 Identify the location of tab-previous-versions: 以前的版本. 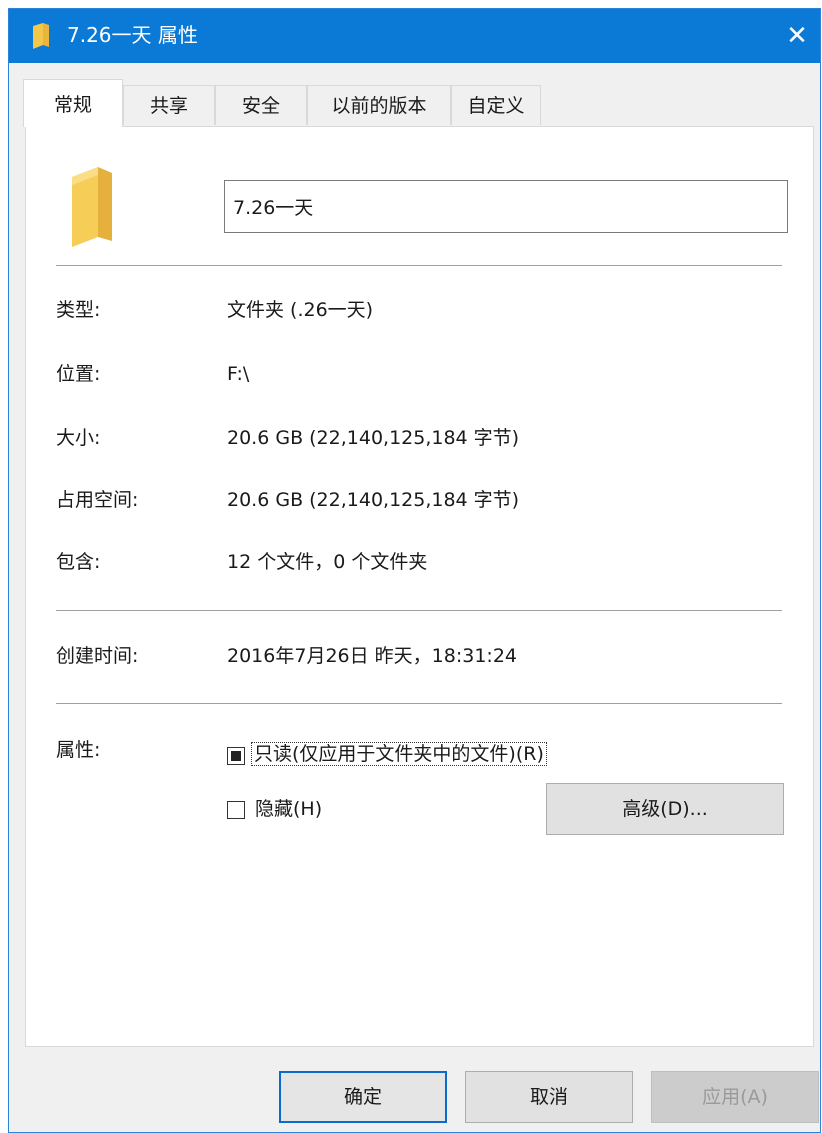
(379, 105).